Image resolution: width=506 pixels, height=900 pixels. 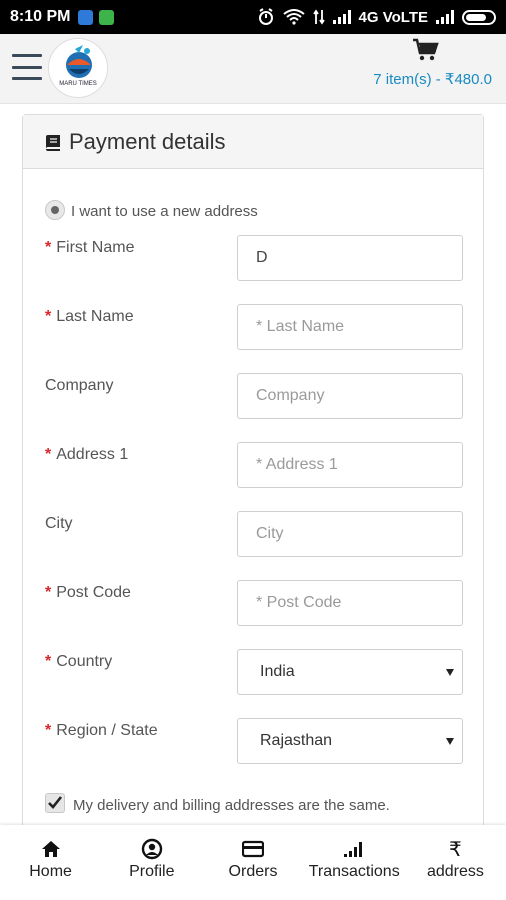 I want to click on logo-text: MARU TIMES, so click(x=78, y=84).